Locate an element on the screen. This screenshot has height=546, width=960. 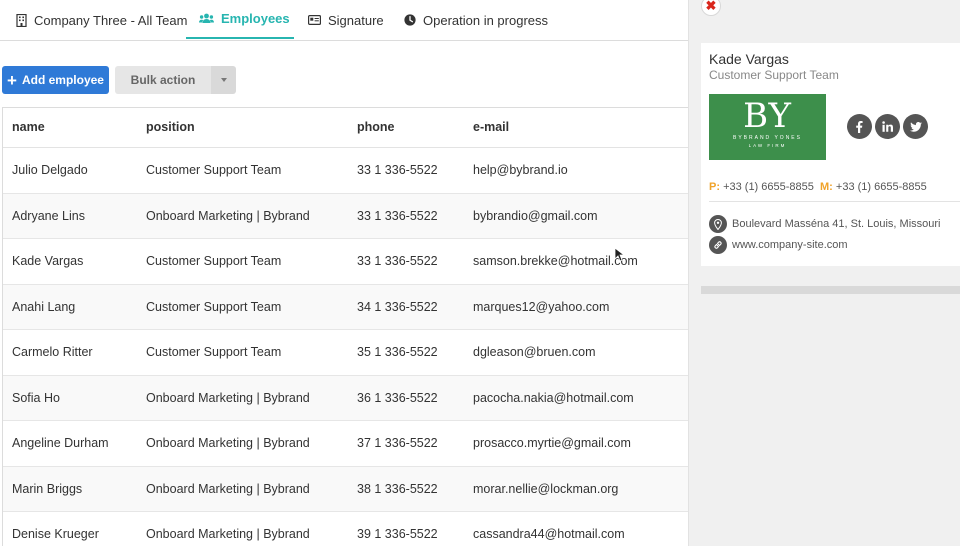
chevron-down-icon is located at coordinates (223, 80).